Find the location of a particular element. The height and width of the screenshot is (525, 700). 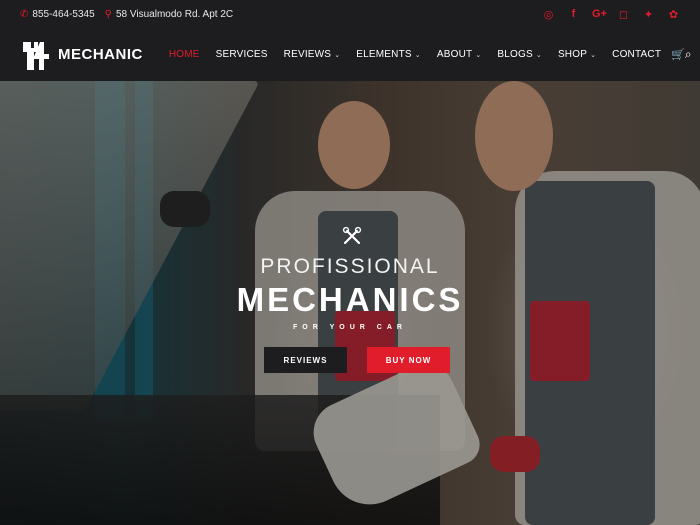

google-plus-icon: G+ is located at coordinates (599, 14).